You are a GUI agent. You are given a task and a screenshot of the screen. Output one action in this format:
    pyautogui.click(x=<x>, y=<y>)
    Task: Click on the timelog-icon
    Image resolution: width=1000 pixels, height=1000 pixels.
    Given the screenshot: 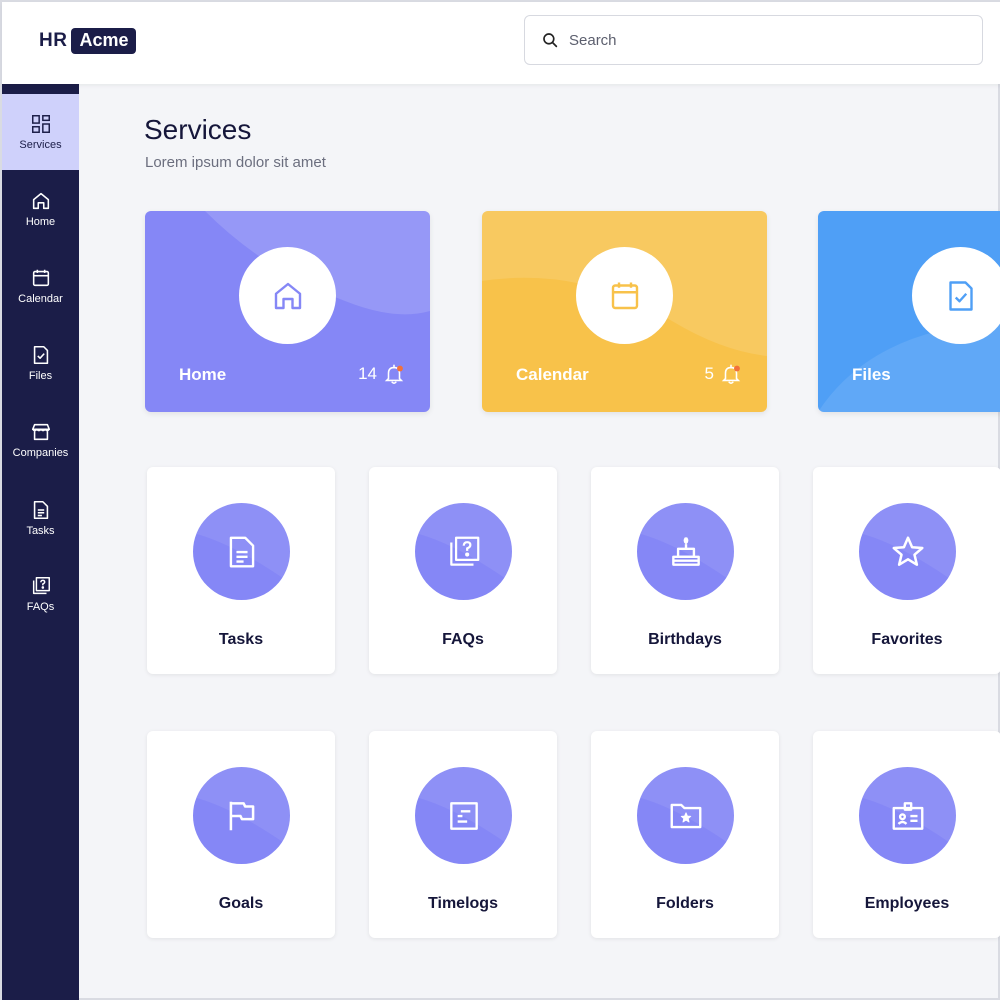 What is the action you would take?
    pyautogui.click(x=463, y=815)
    